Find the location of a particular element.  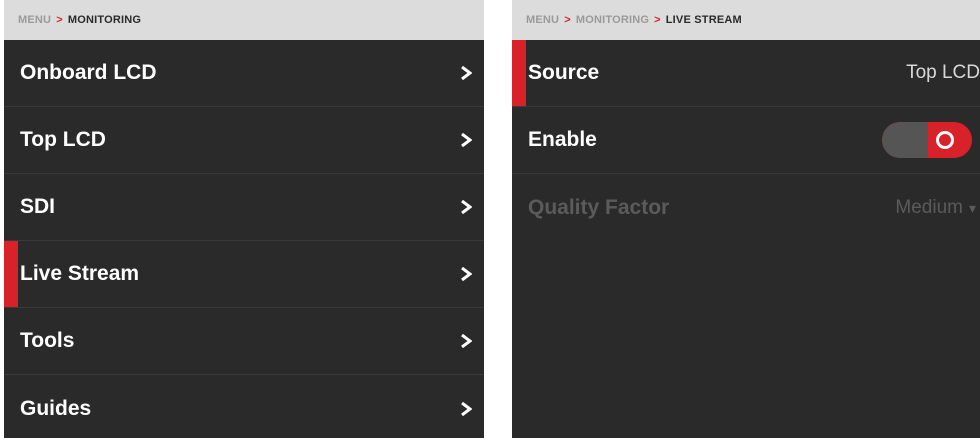

setting-row-enable: Enable is located at coordinates (746, 140).